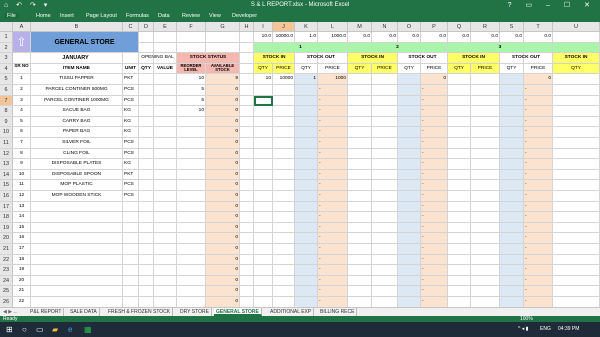 Image resolution: width=600 pixels, height=337 pixels. What do you see at coordinates (77, 281) in the screenshot?
I see `item-name-cell` at bounding box center [77, 281].